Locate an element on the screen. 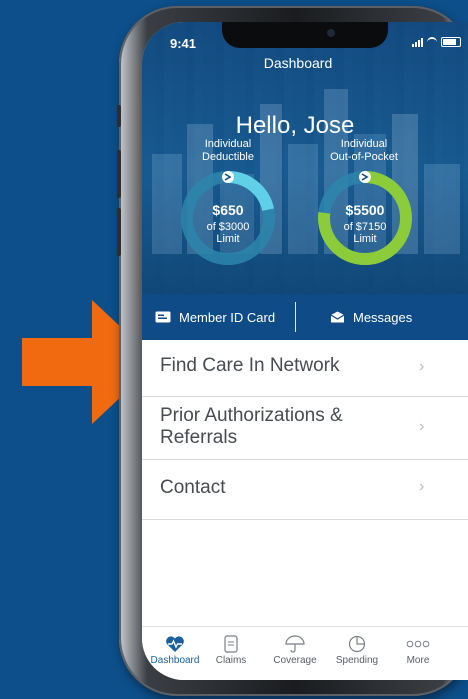 The width and height of the screenshot is (468, 699). tab-dashboard: Dashboard is located at coordinates (175, 649).